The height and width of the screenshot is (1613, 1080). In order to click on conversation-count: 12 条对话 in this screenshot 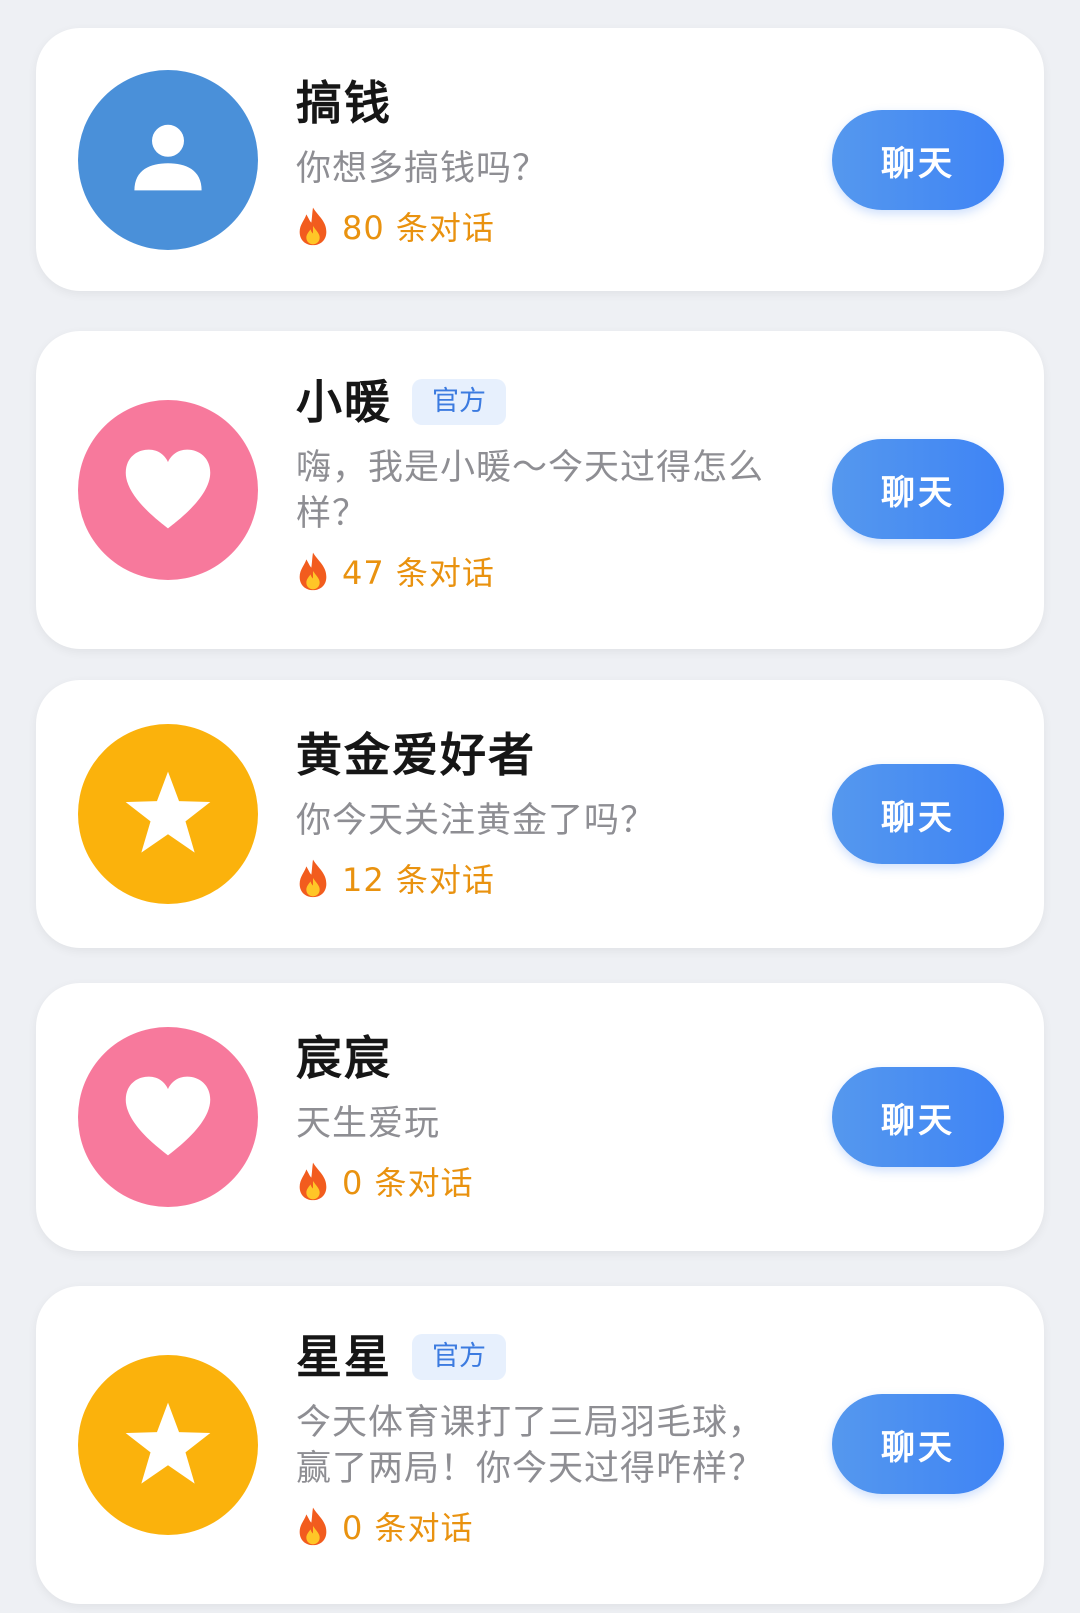, I will do `click(418, 880)`.